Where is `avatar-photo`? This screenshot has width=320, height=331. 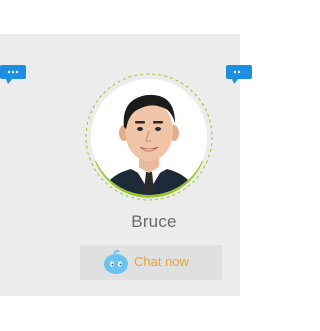 avatar-photo is located at coordinates (149, 137).